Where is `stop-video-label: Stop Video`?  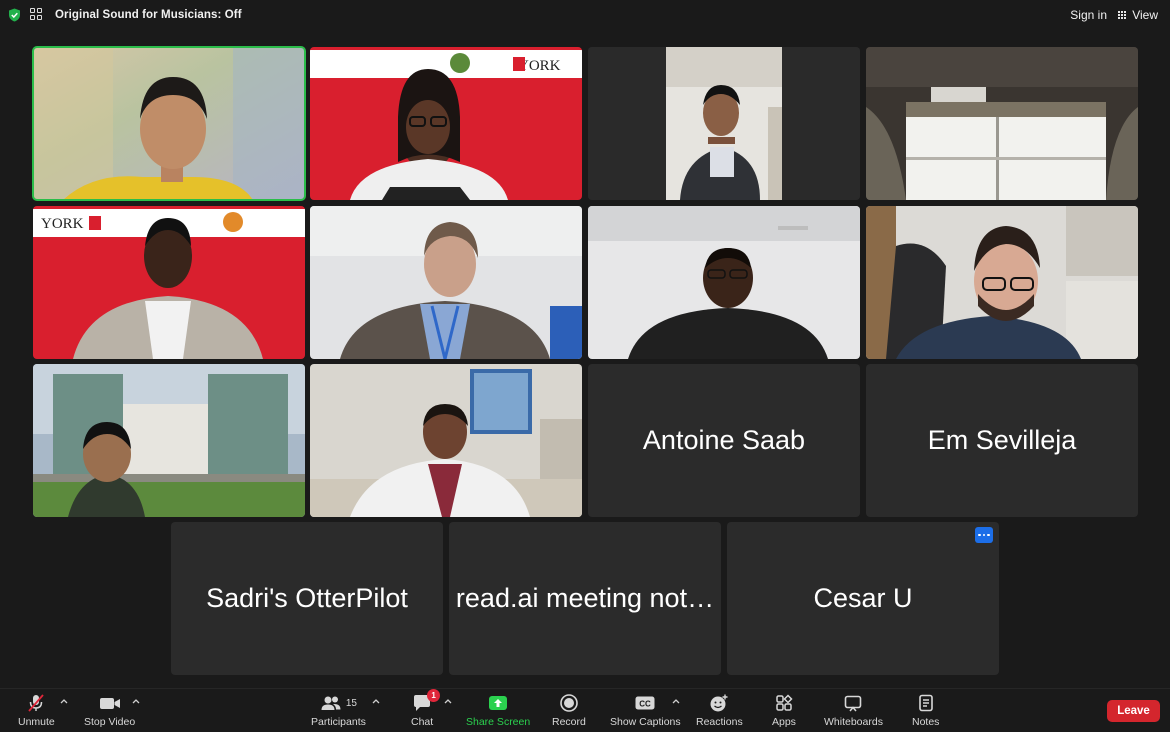 stop-video-label: Stop Video is located at coordinates (110, 722).